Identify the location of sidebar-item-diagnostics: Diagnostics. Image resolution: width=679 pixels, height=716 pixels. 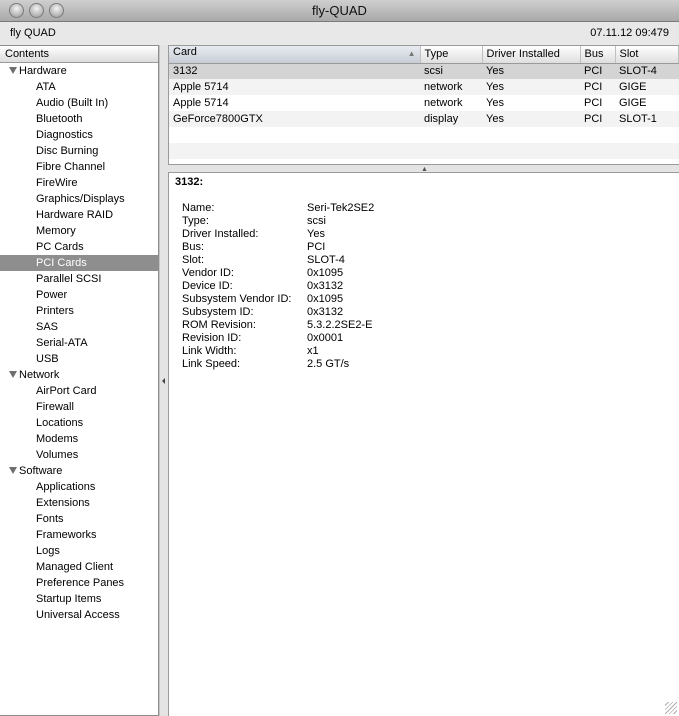
(79, 135).